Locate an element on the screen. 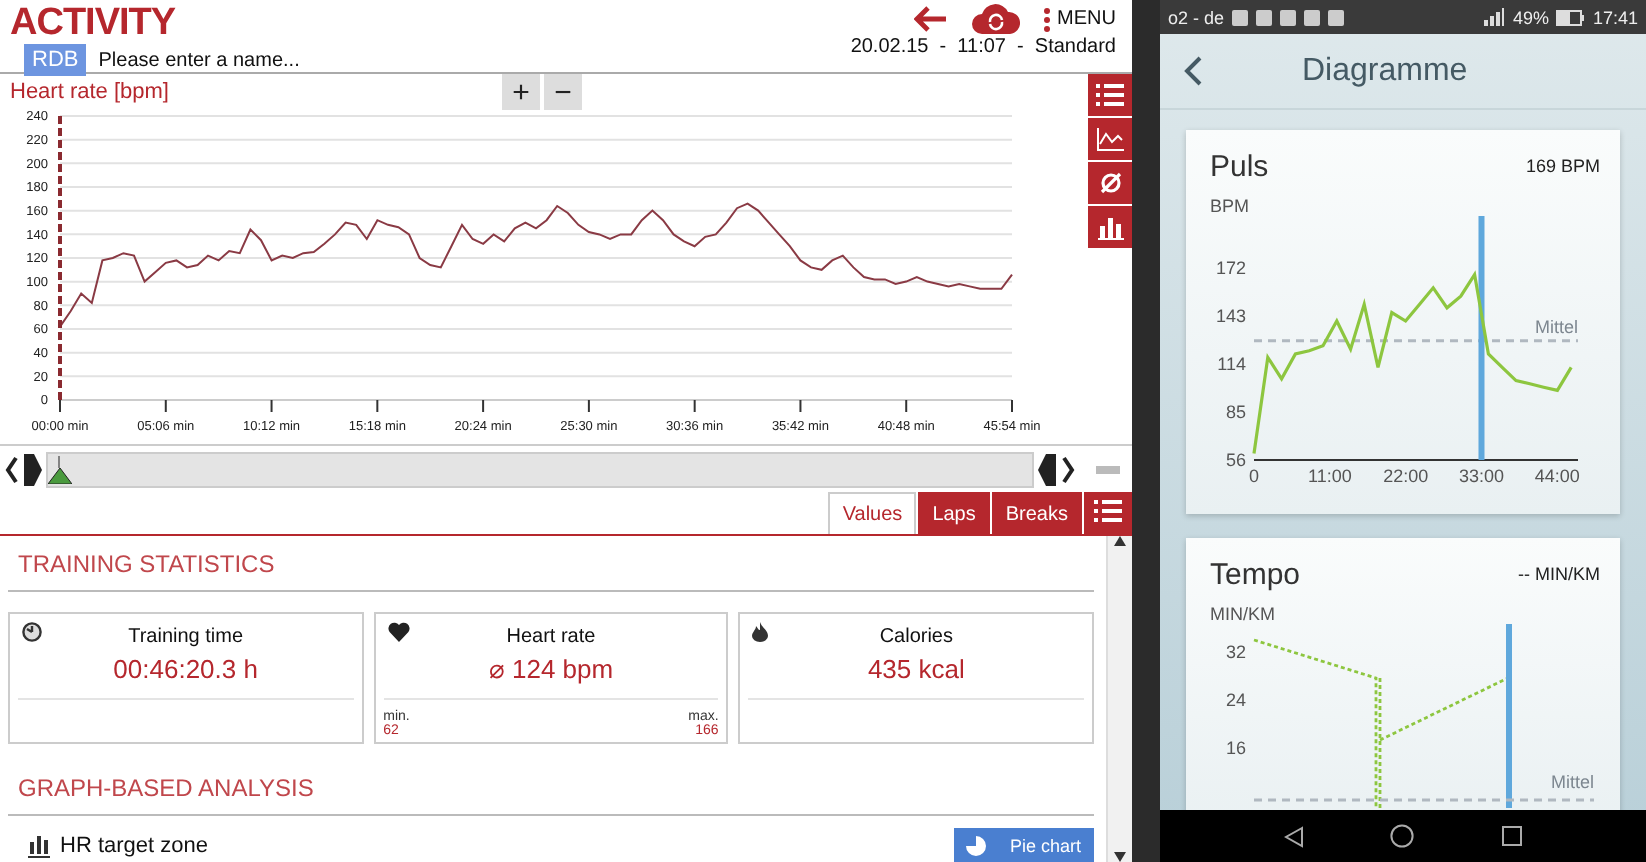  section-heading: GRAPH-BASED ANALYSIS is located at coordinates (551, 788).